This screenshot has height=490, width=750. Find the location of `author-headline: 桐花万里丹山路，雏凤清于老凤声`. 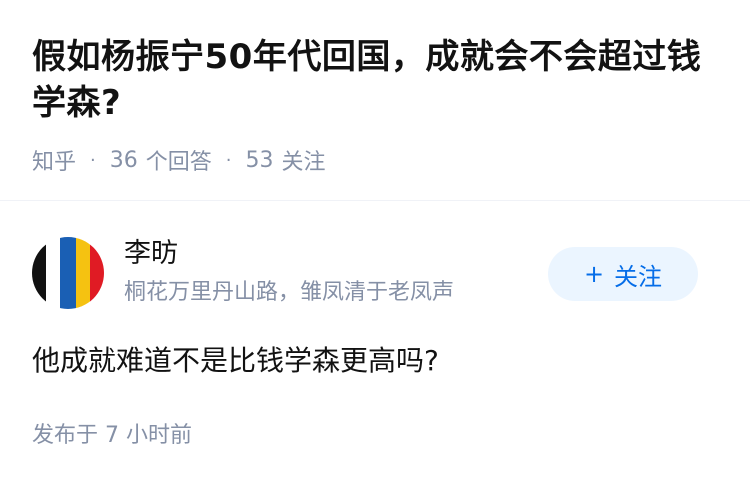

author-headline: 桐花万里丹山路，雏凤清于老凤声 is located at coordinates (289, 292).